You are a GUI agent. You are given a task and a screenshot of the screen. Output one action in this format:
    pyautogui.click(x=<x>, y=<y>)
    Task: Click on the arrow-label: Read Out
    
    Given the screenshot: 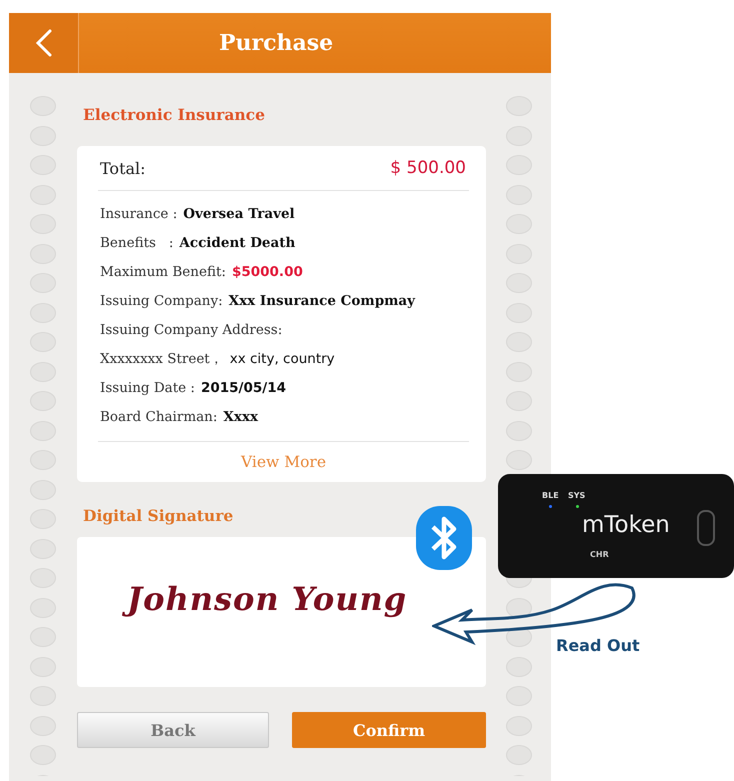 What is the action you would take?
    pyautogui.click(x=598, y=645)
    